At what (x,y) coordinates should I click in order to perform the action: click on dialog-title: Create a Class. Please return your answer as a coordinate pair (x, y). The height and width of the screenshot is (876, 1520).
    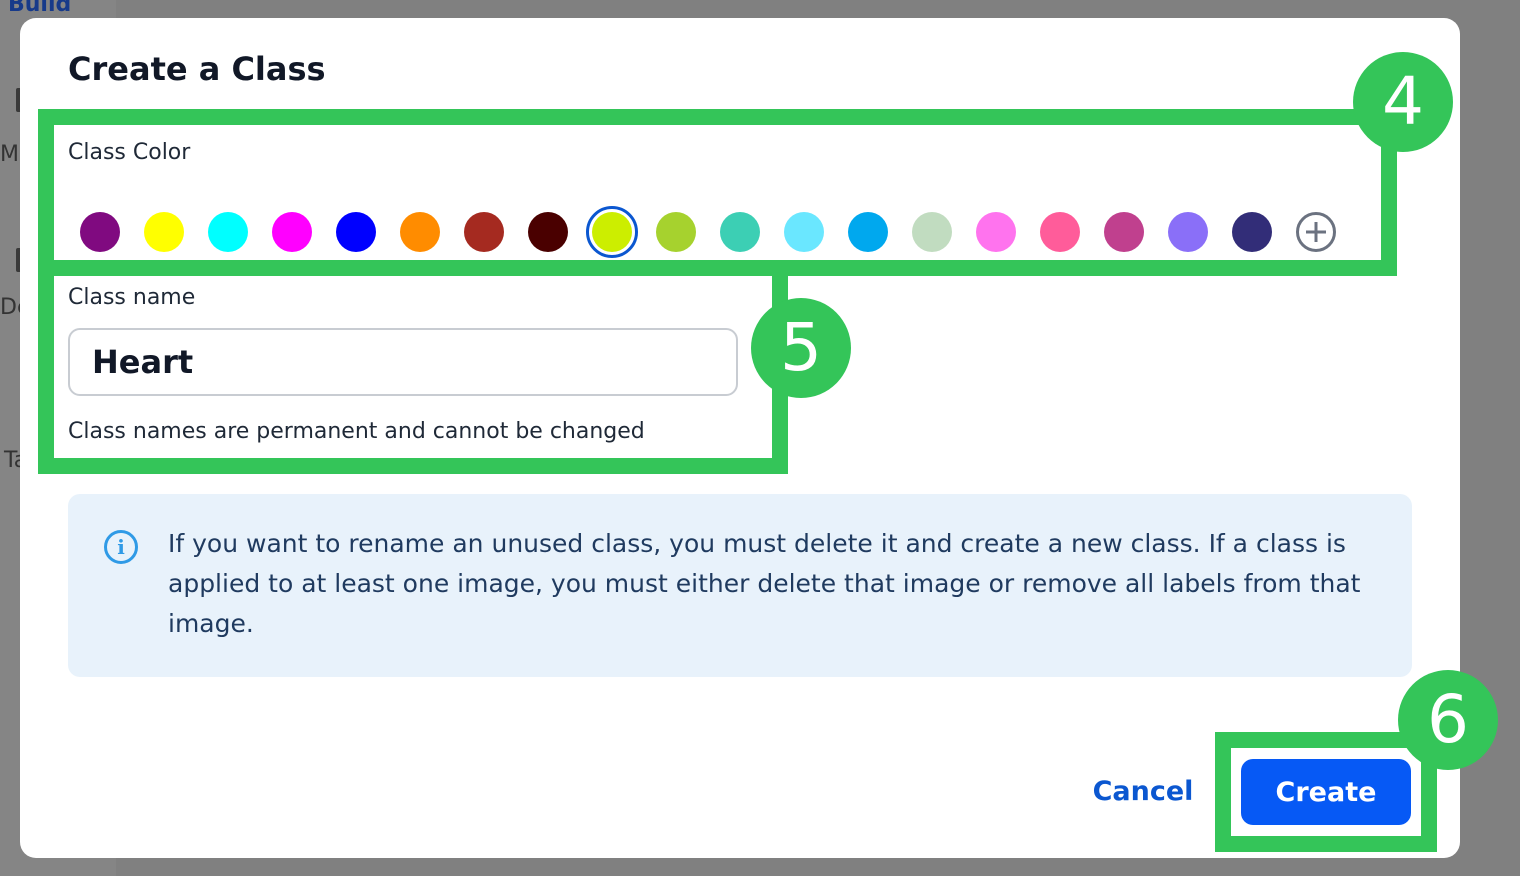
    Looking at the image, I should click on (197, 69).